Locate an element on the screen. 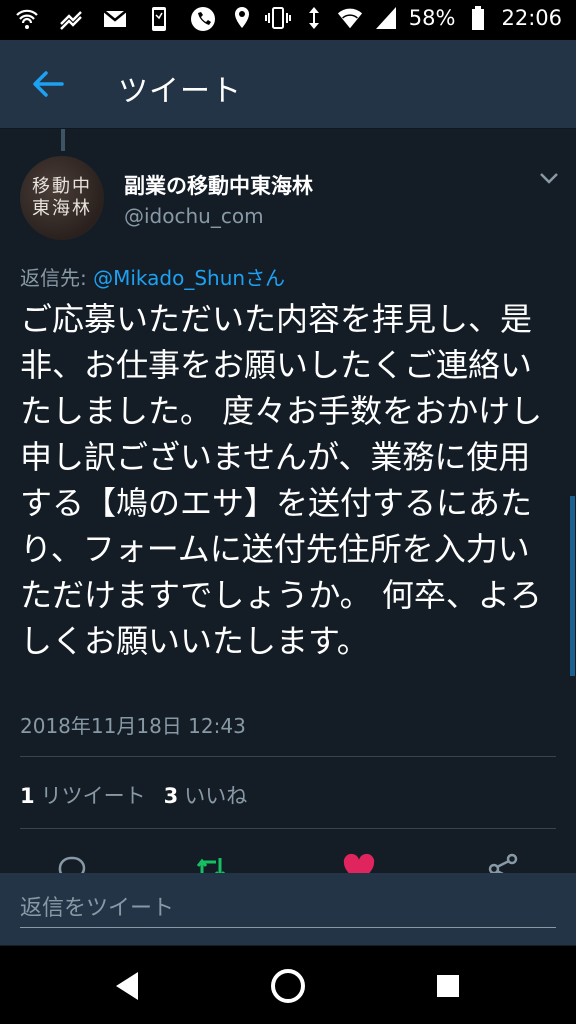  display-name: 副業の移動中東海林 is located at coordinates (218, 185).